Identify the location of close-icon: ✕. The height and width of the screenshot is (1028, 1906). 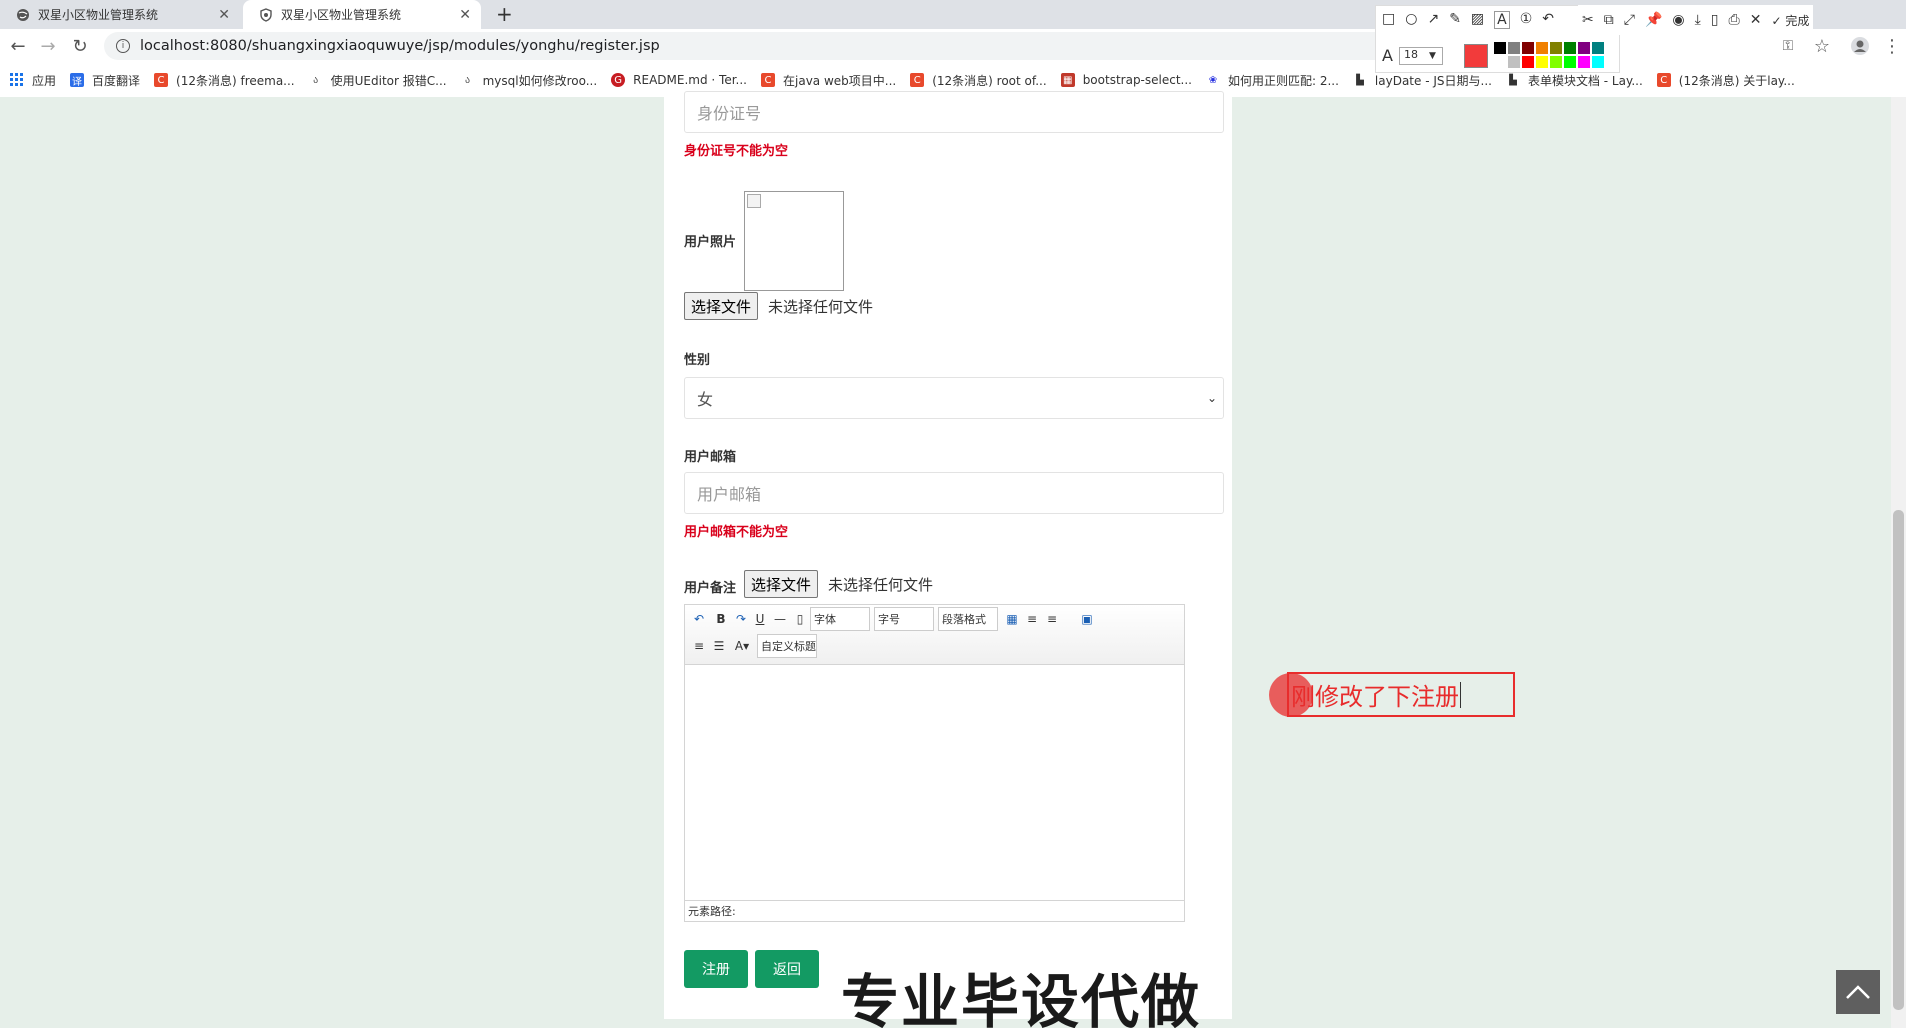
(1756, 20).